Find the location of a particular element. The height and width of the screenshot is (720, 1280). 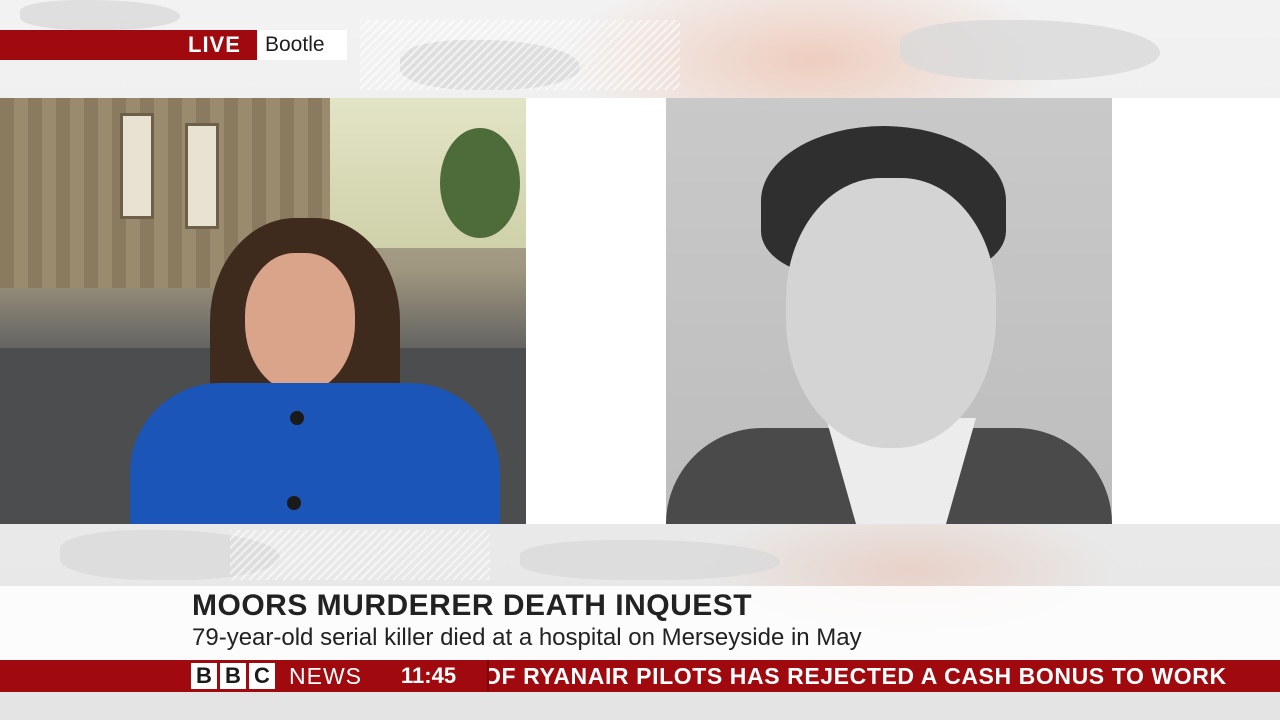

video-gap-panel is located at coordinates (596, 311).